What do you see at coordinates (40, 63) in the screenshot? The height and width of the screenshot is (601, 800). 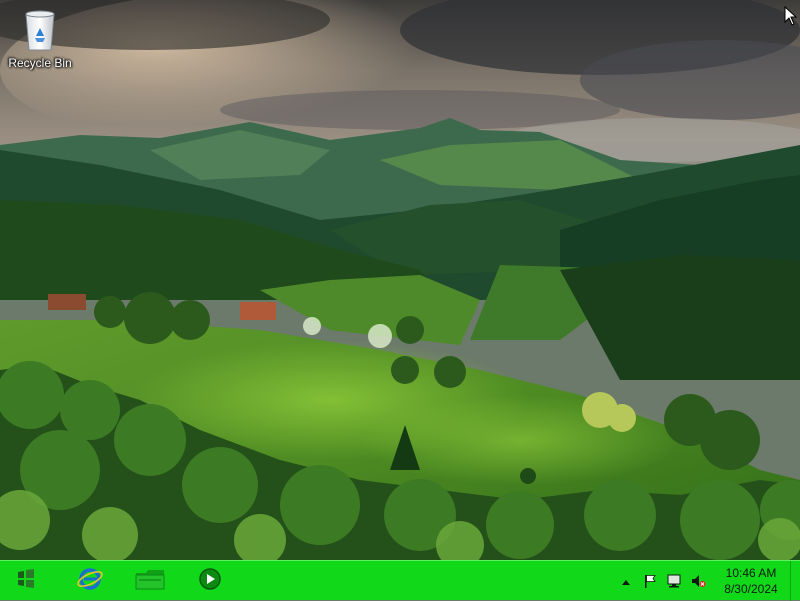 I see `recycle-bin-label: Recycle Bin` at bounding box center [40, 63].